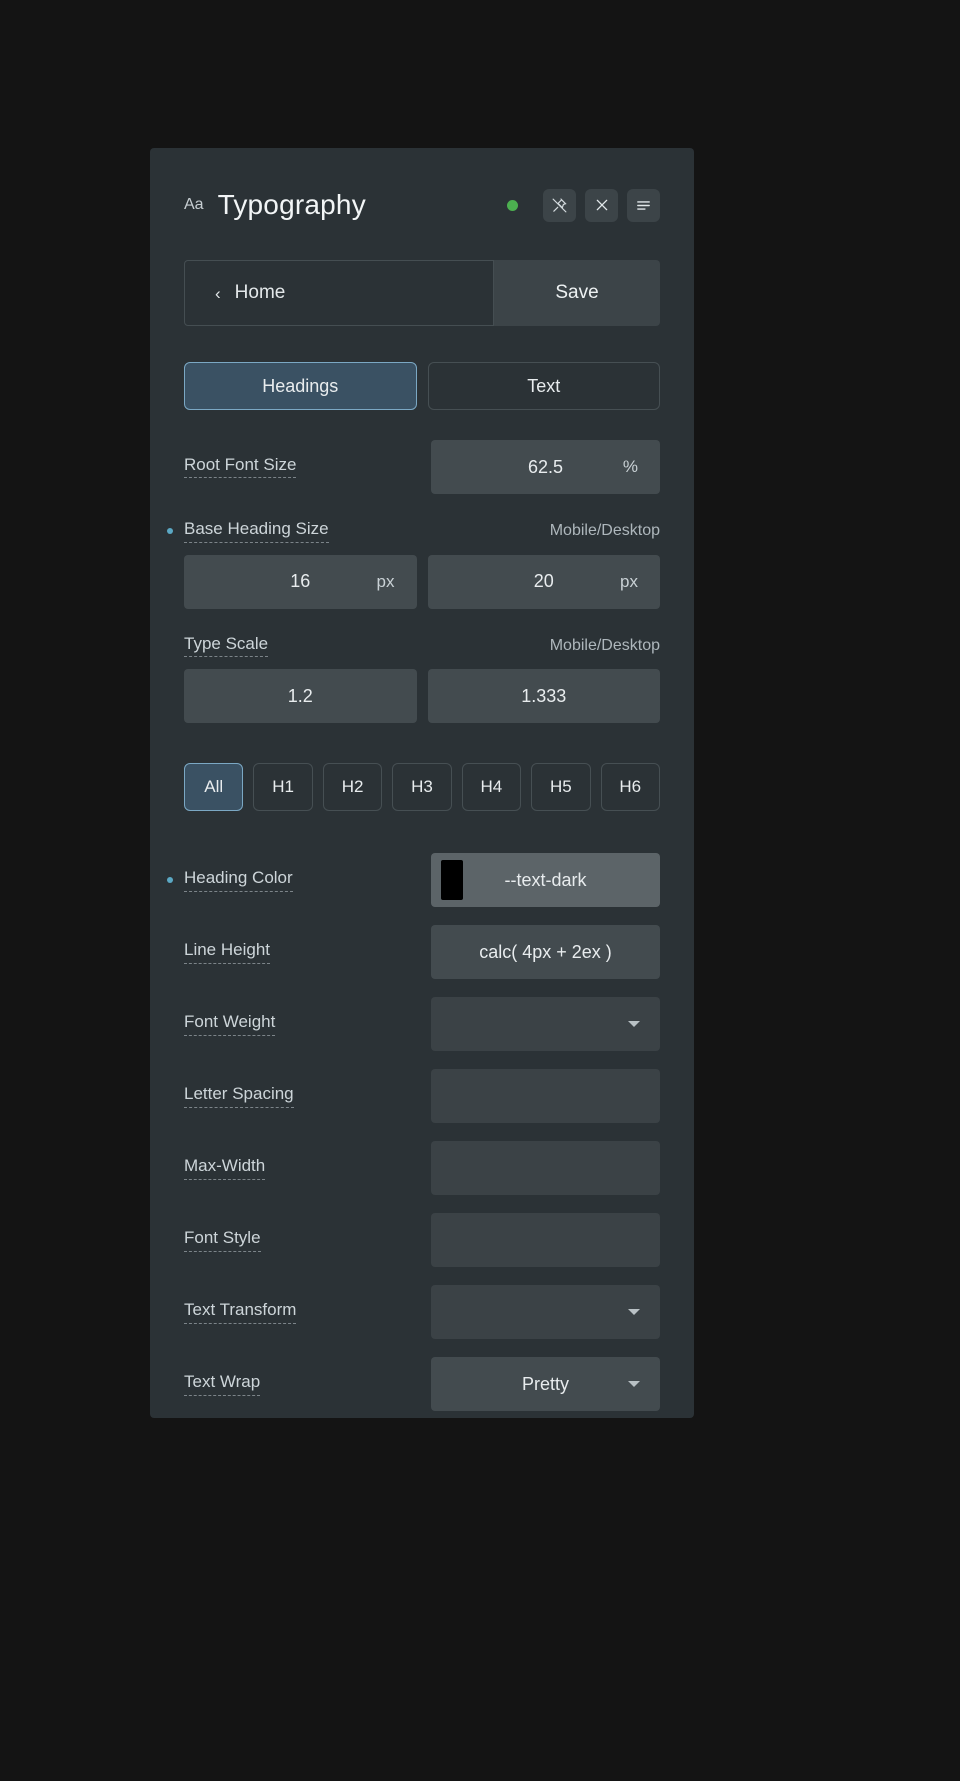  I want to click on base-heading-size-mobile-unit: px, so click(385, 581).